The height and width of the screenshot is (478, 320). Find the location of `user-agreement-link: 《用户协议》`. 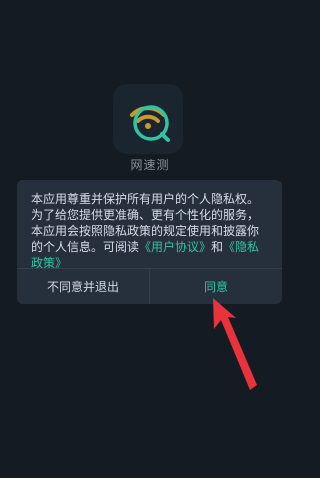

user-agreement-link: 《用户协议》 is located at coordinates (175, 247).